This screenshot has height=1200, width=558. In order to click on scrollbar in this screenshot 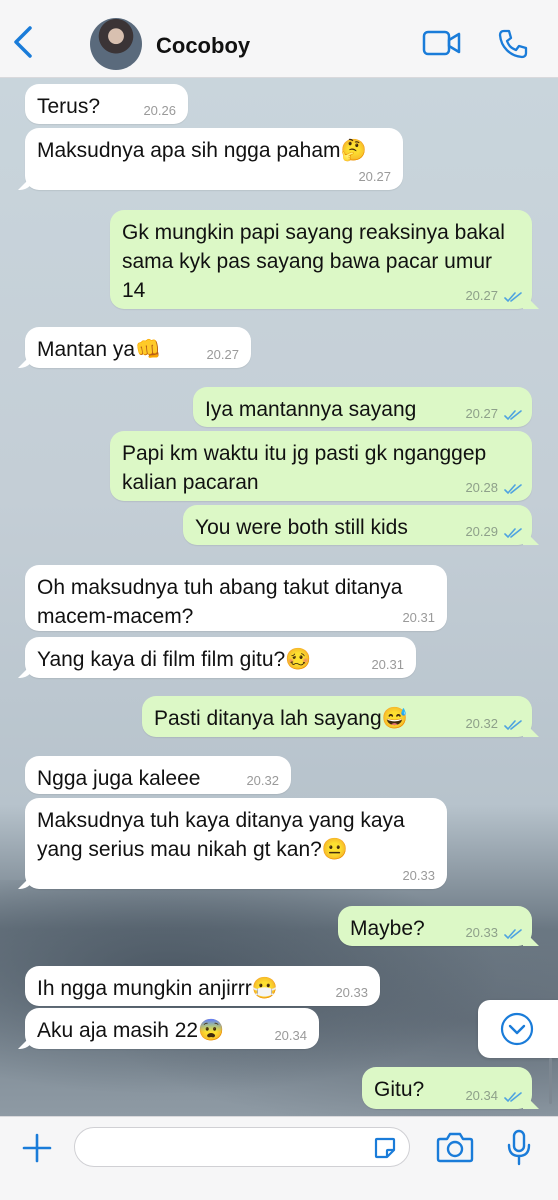, I will do `click(550, 1081)`.